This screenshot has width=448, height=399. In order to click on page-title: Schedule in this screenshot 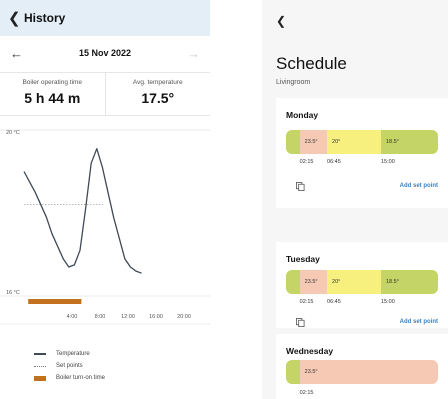, I will do `click(311, 63)`.